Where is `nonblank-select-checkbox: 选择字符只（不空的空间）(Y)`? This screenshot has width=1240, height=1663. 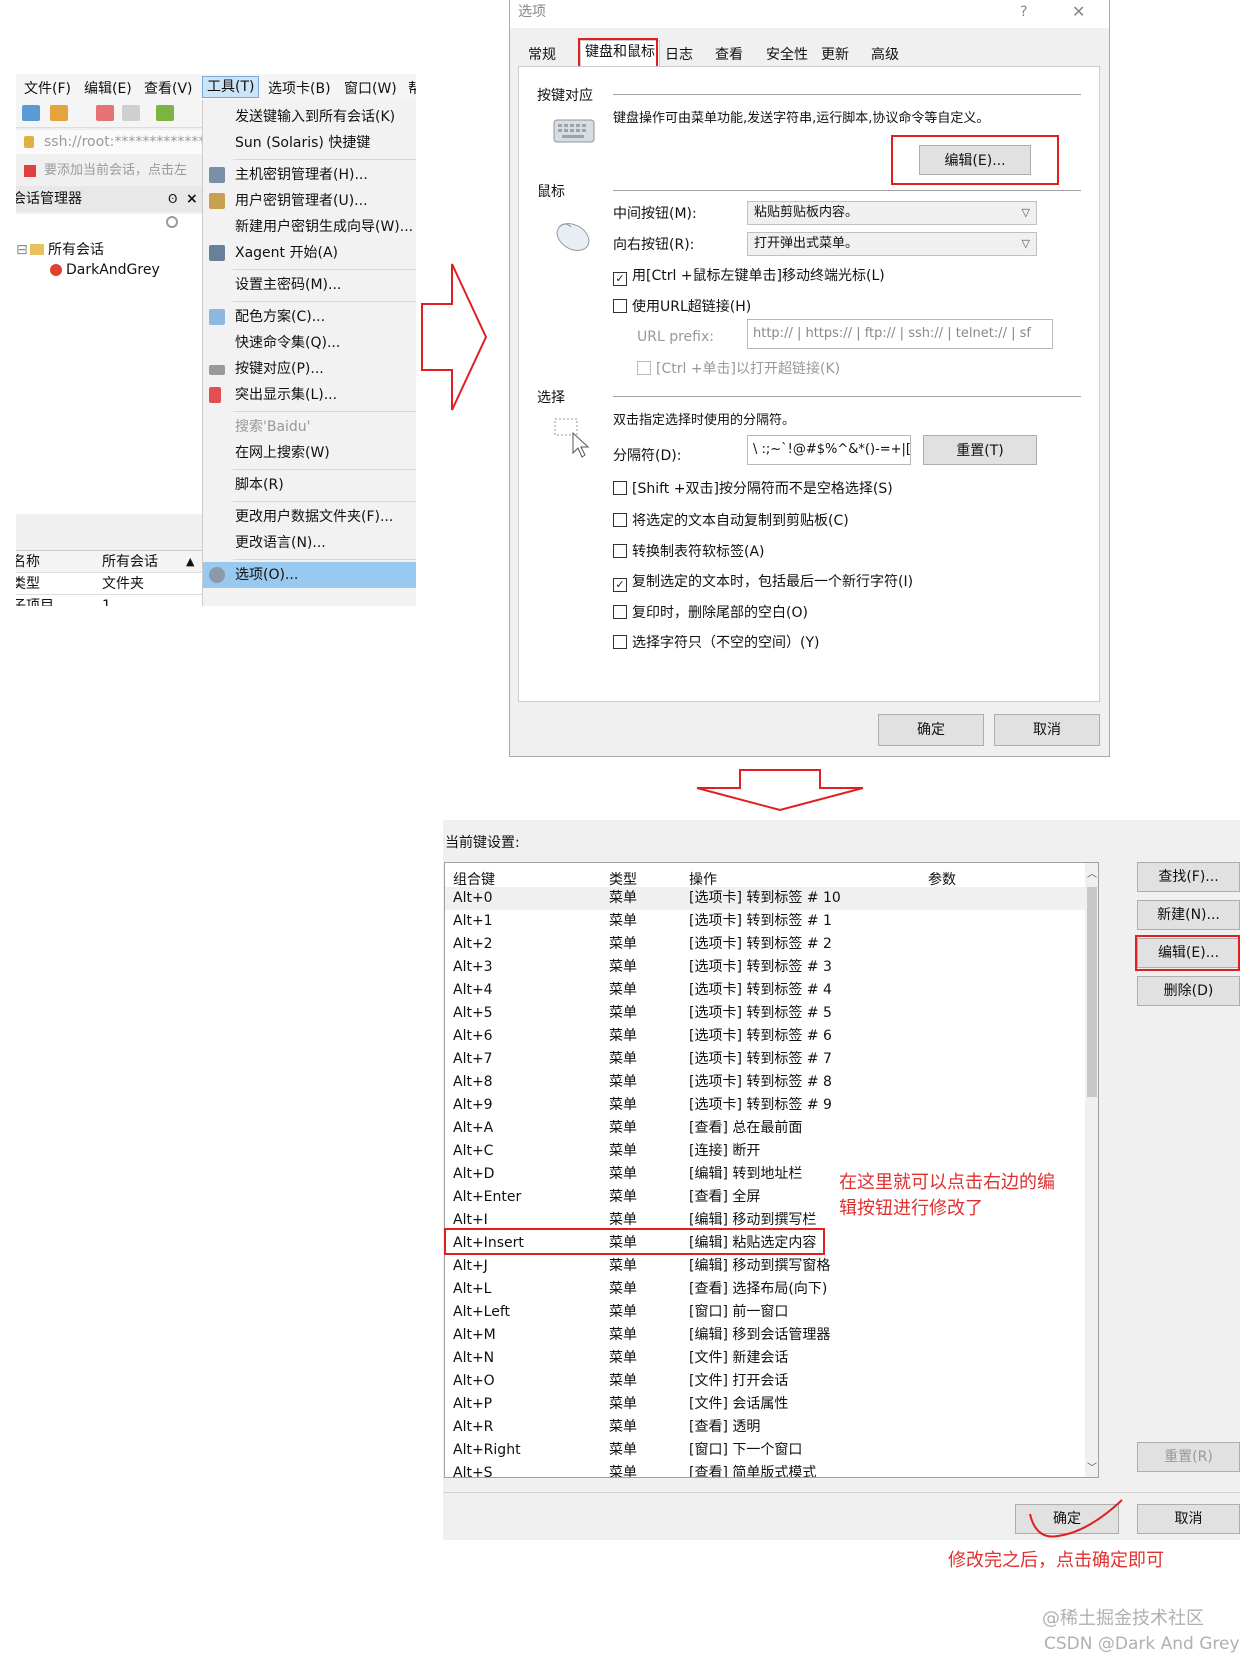 nonblank-select-checkbox: 选择字符只（不空的空间）(Y) is located at coordinates (716, 643).